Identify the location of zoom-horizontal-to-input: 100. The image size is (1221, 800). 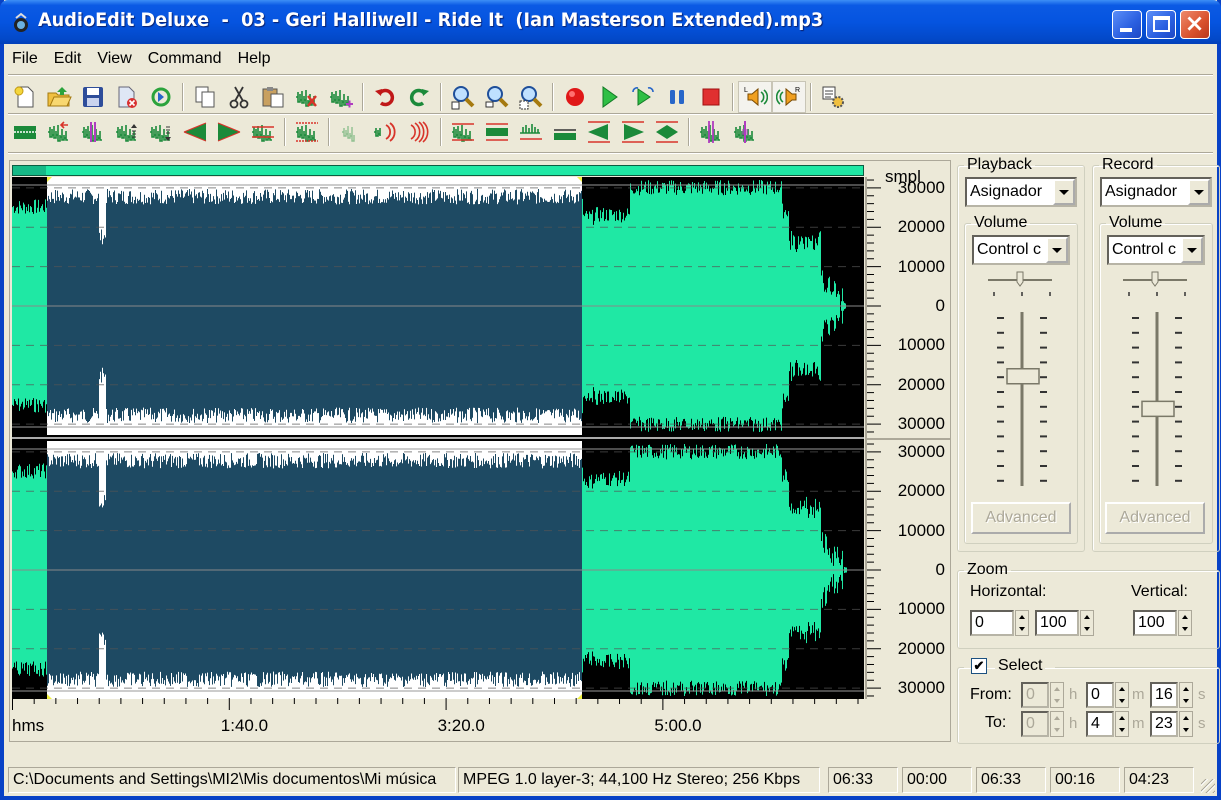
(1057, 623).